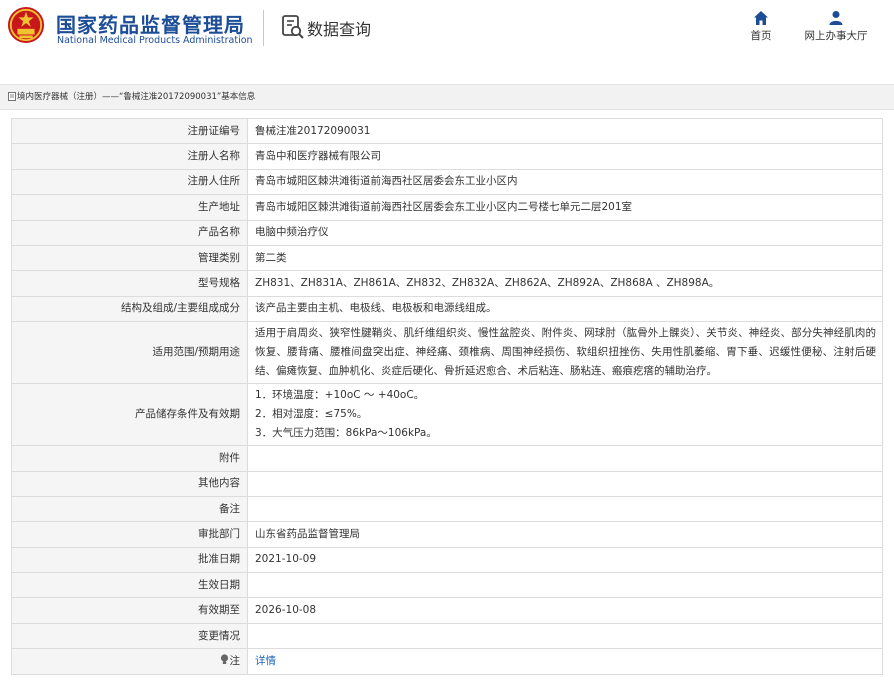 The width and height of the screenshot is (894, 680). I want to click on table-row: 生效日期, so click(447, 585).